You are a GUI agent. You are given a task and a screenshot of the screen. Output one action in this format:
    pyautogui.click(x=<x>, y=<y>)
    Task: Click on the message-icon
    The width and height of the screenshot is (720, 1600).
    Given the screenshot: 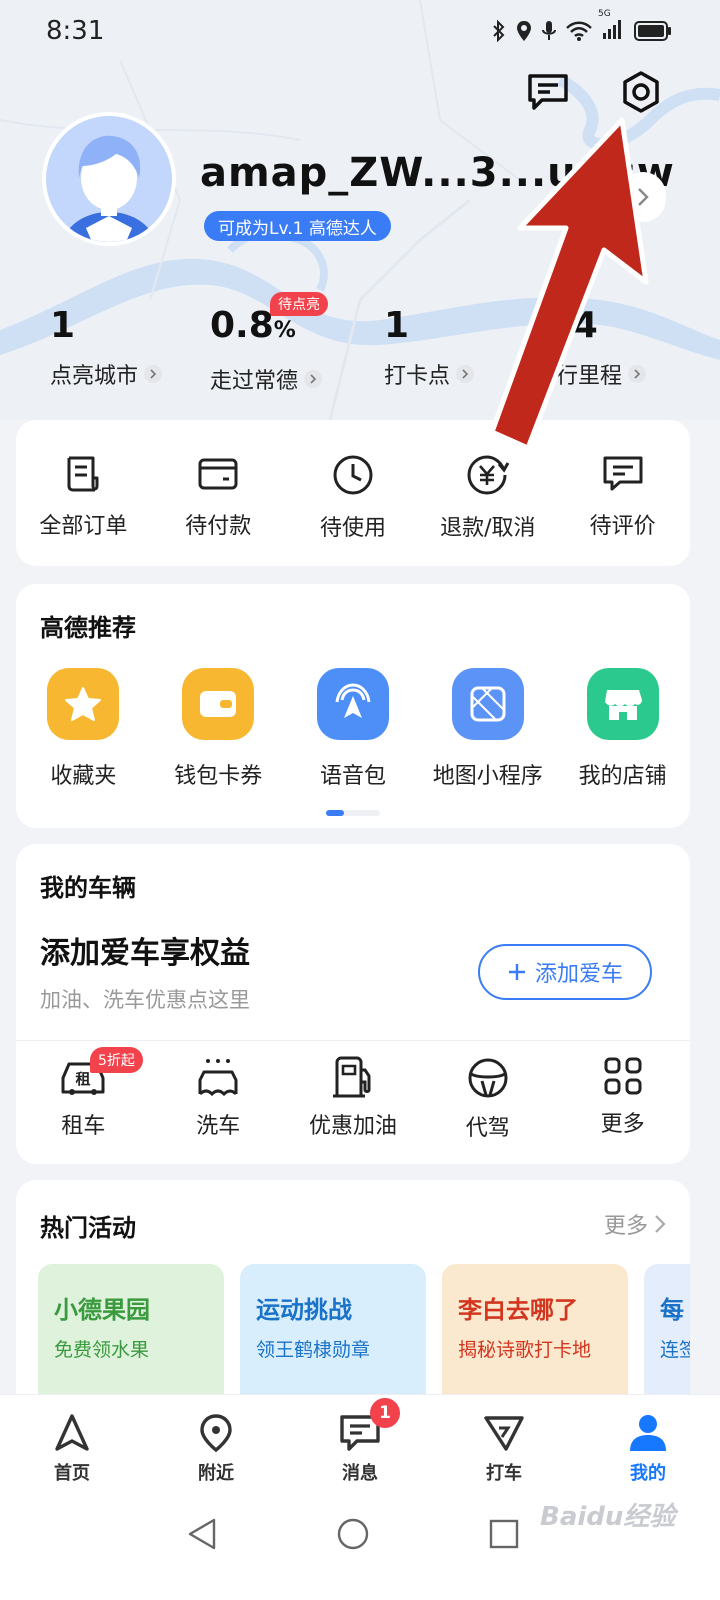 What is the action you would take?
    pyautogui.click(x=548, y=92)
    